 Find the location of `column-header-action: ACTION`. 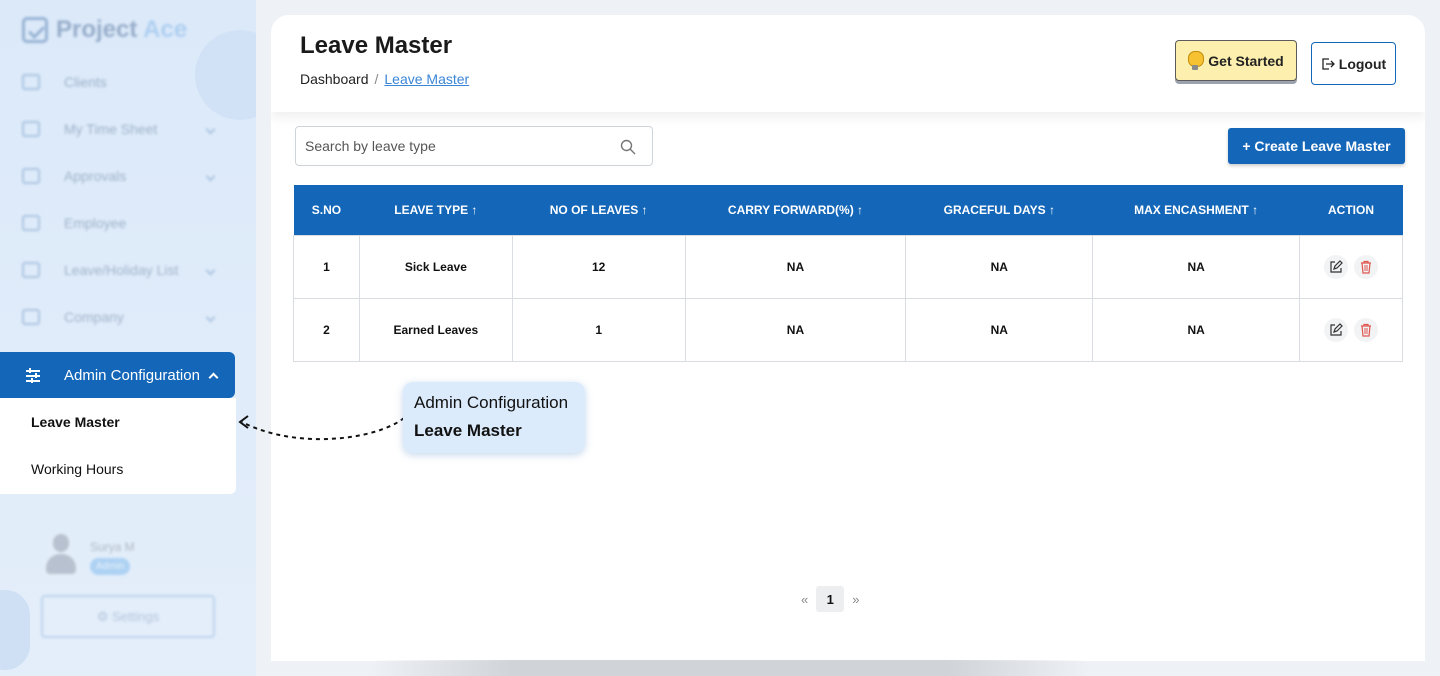

column-header-action: ACTION is located at coordinates (1351, 210).